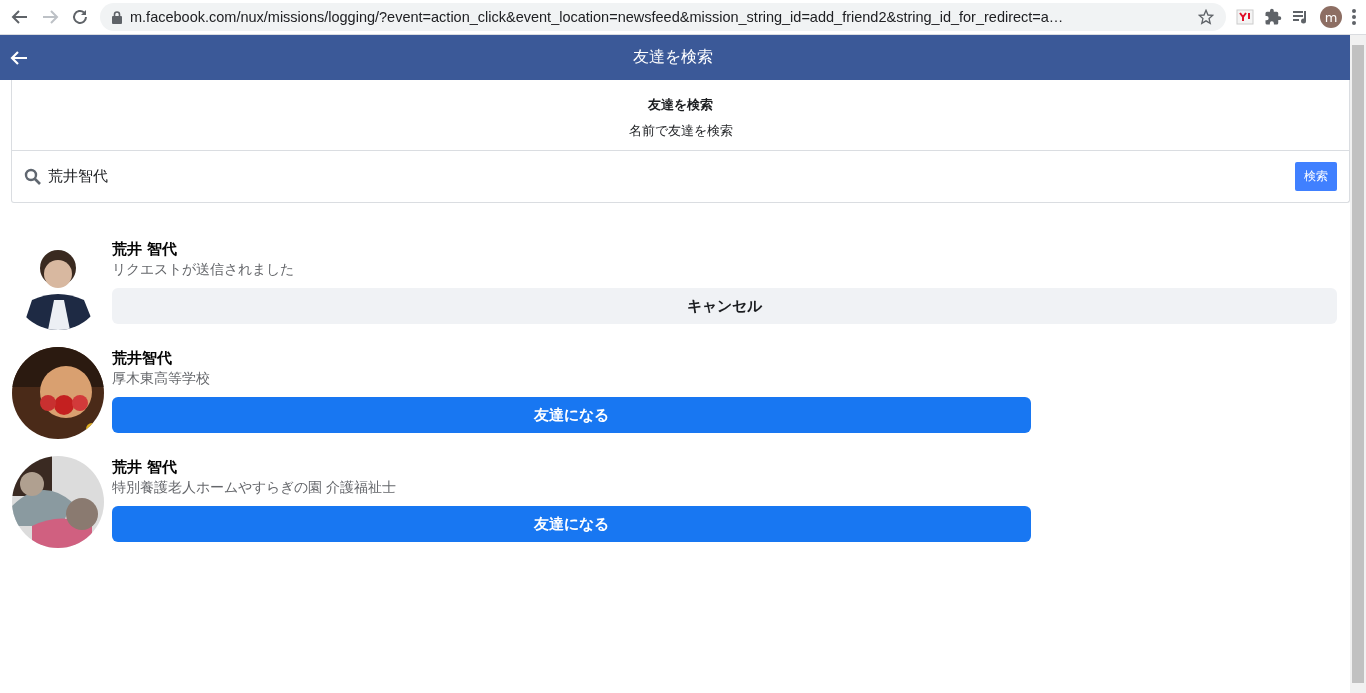  Describe the element at coordinates (673, 57) in the screenshot. I see `page-title: 友達を検索` at that location.